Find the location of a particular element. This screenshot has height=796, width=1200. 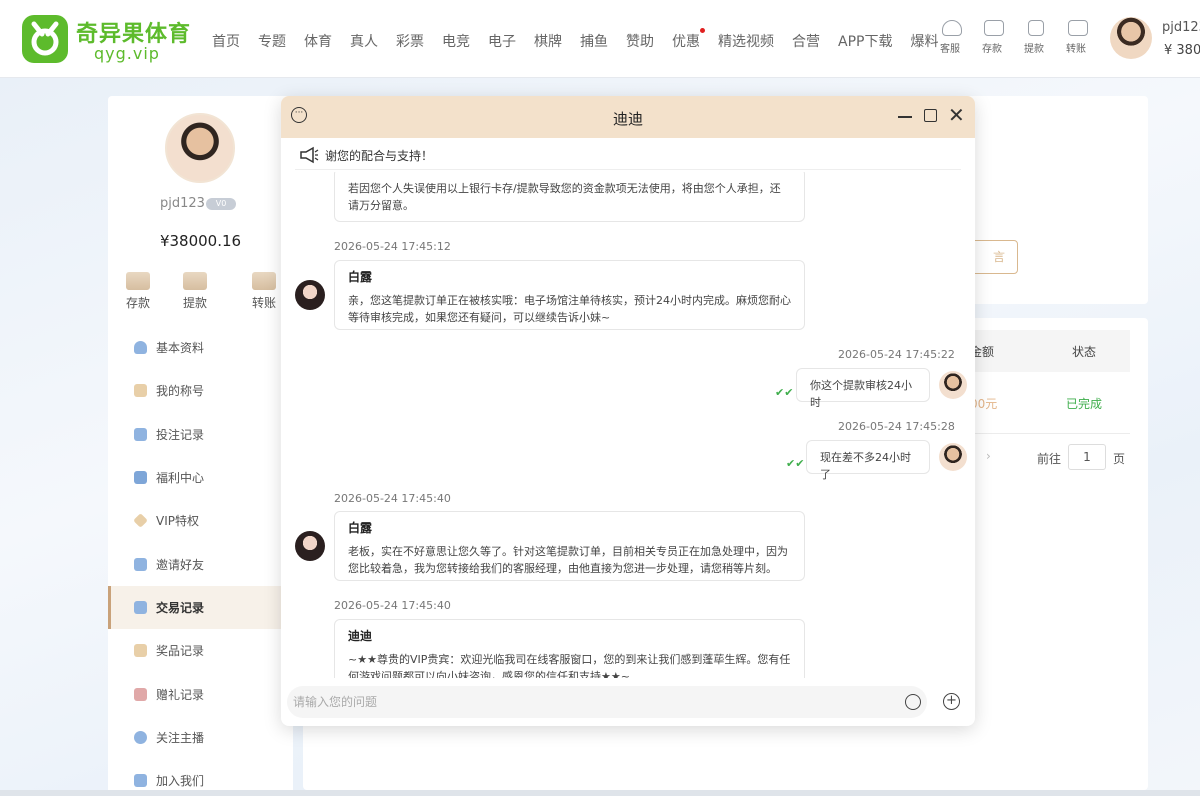

heart-icon is located at coordinates (140, 737).